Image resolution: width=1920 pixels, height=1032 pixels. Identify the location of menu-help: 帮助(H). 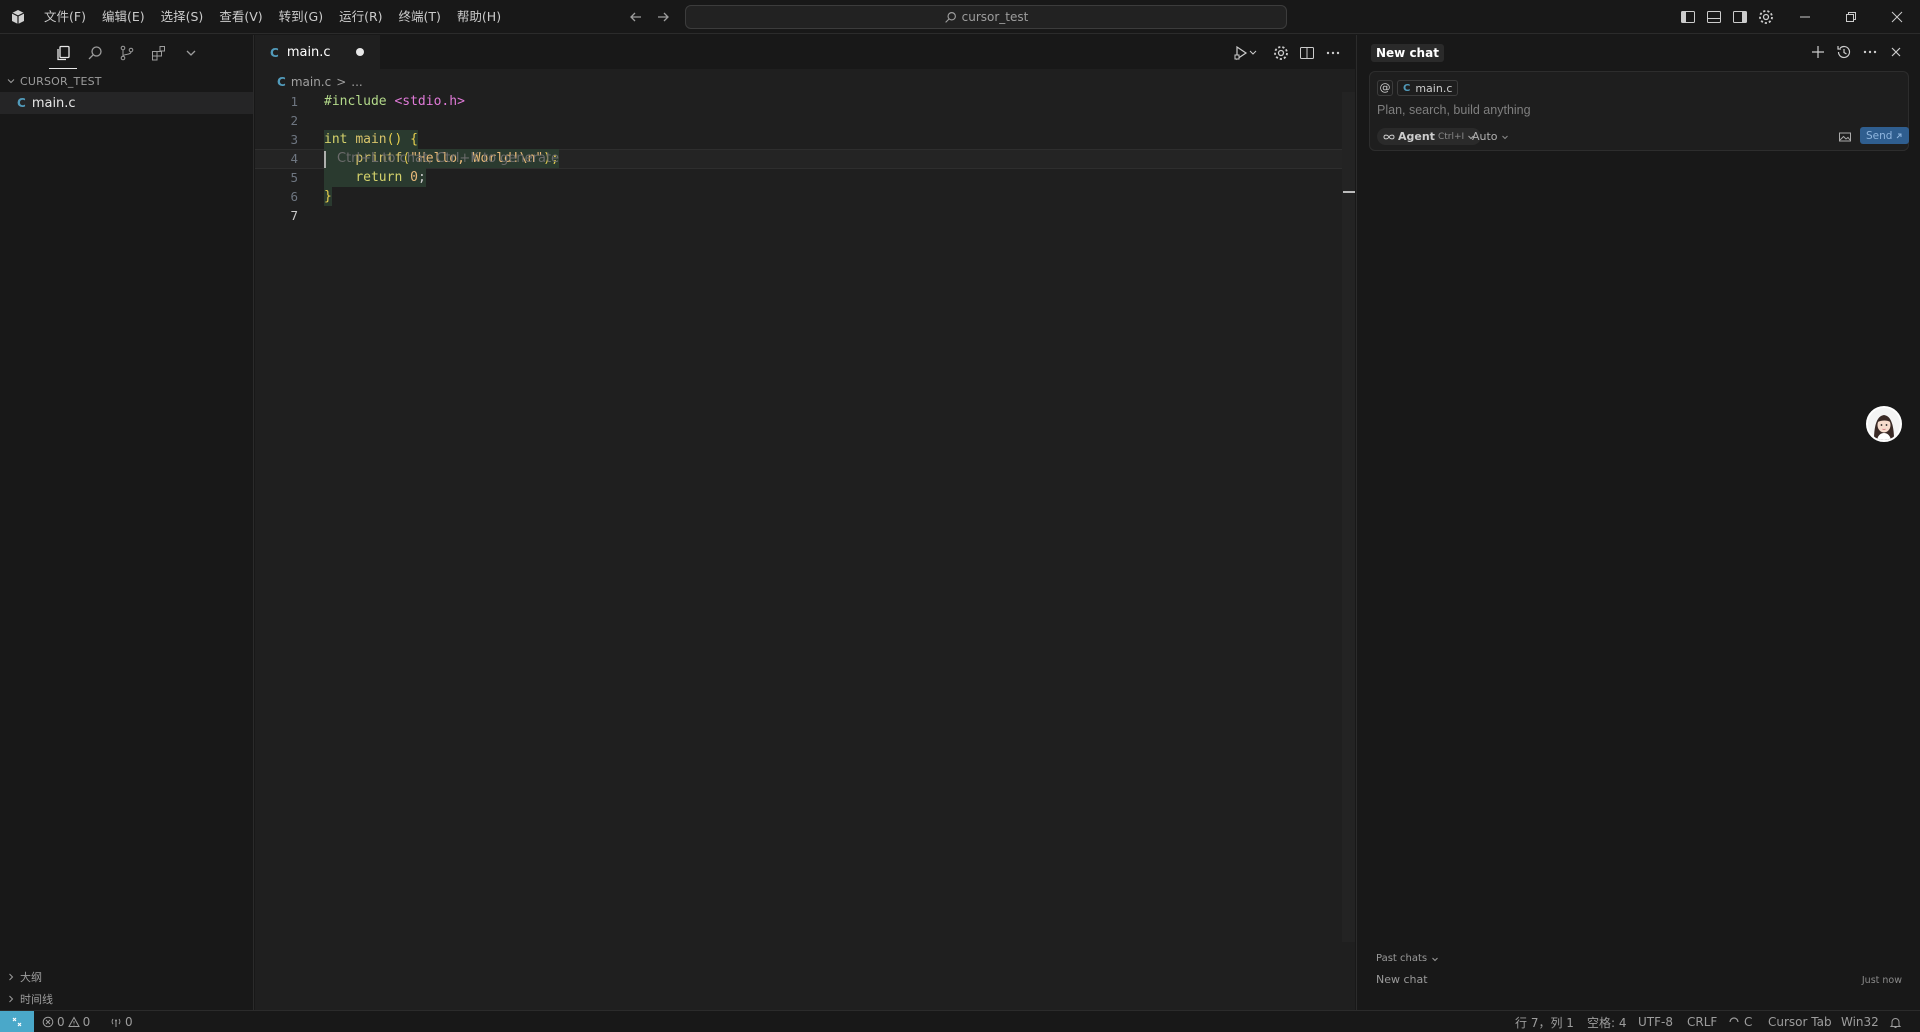
(479, 17).